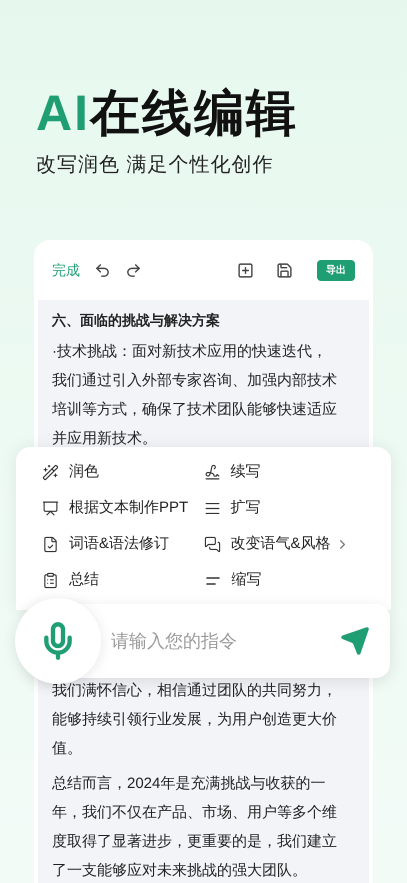 This screenshot has width=407, height=883. I want to click on save-icon, so click(284, 270).